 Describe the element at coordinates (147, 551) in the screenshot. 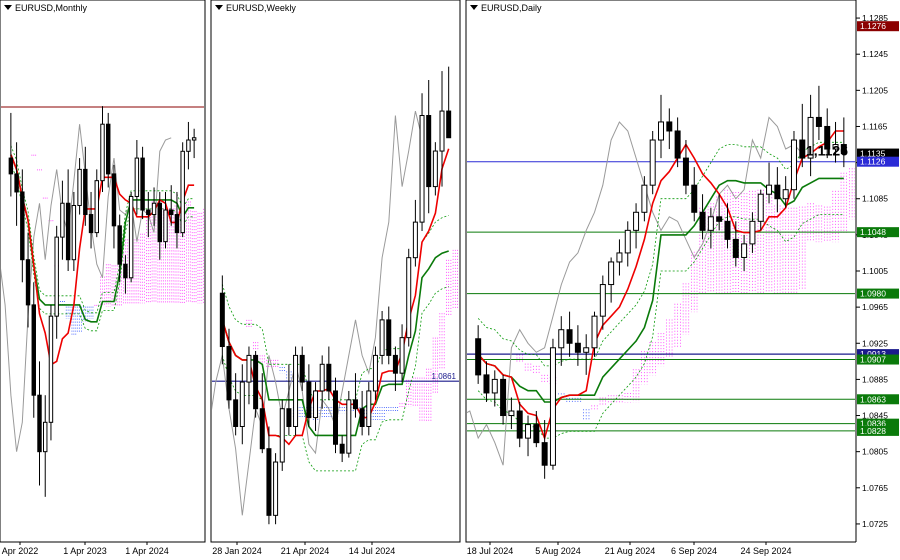

I see `x-tick-label: 1 Apr 2024` at that location.